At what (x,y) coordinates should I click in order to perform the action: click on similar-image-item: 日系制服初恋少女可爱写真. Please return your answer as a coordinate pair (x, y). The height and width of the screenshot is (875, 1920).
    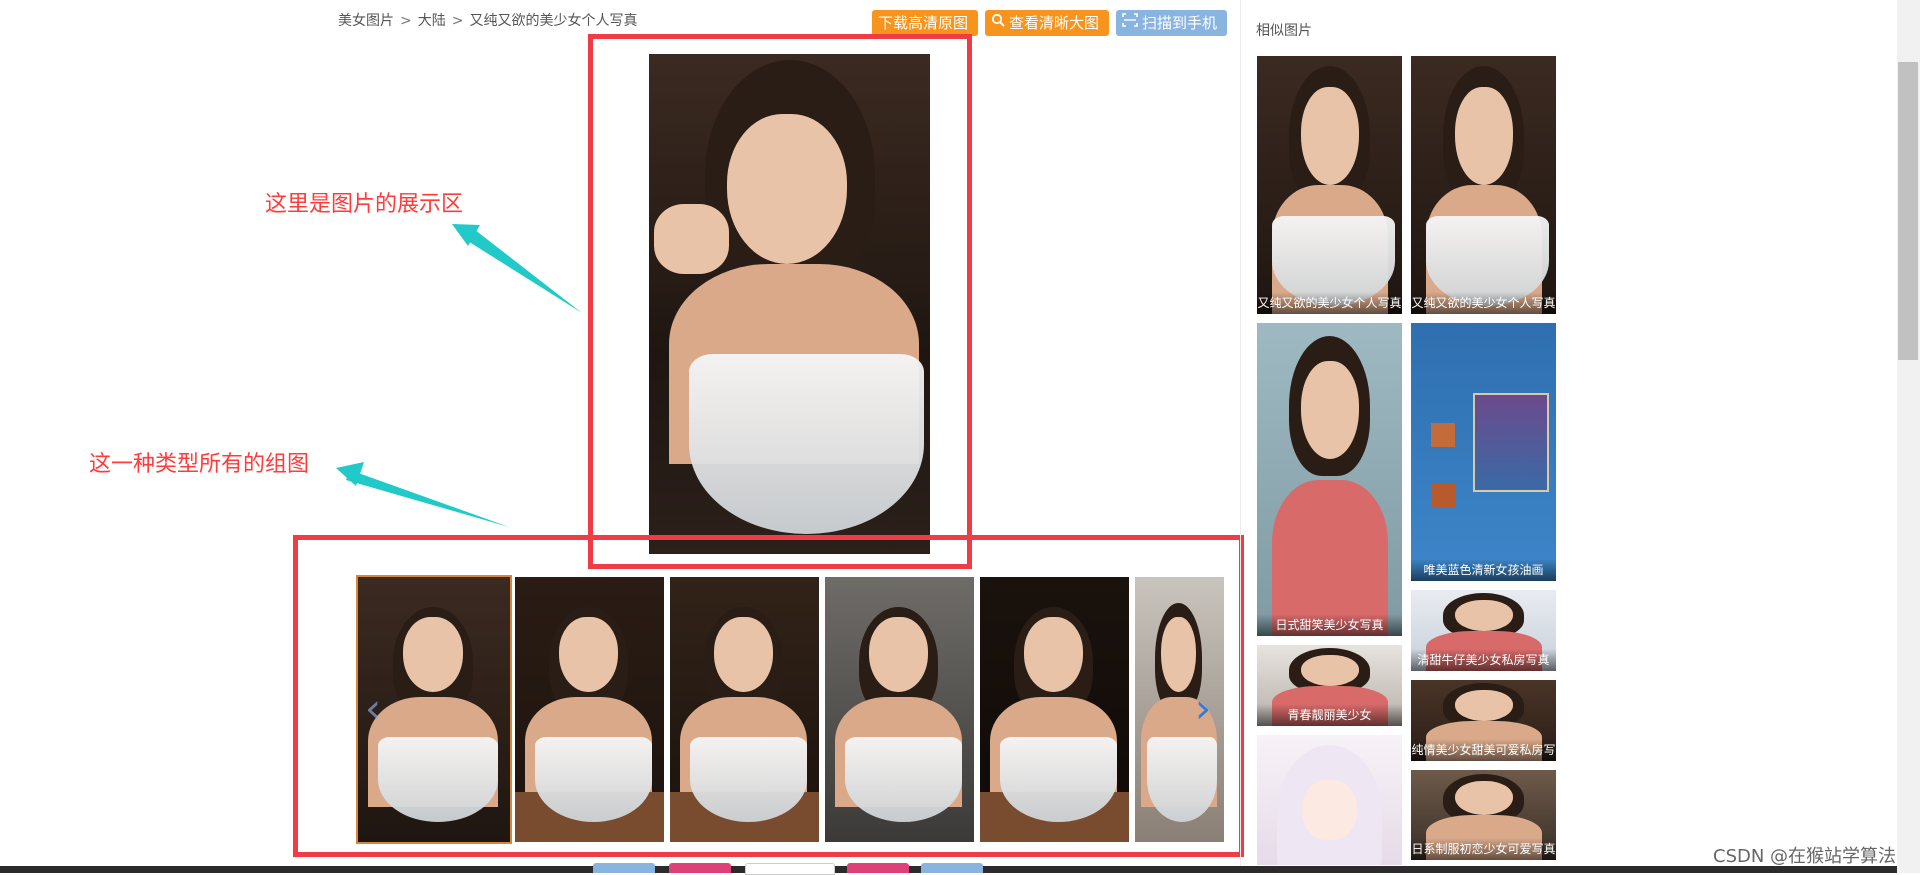
    Looking at the image, I should click on (1483, 815).